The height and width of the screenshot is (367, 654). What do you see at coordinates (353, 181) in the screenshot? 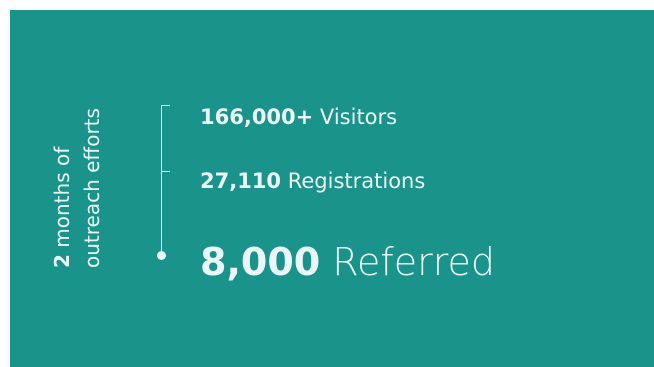
I see `stat-registrations-label: Registrations` at bounding box center [353, 181].